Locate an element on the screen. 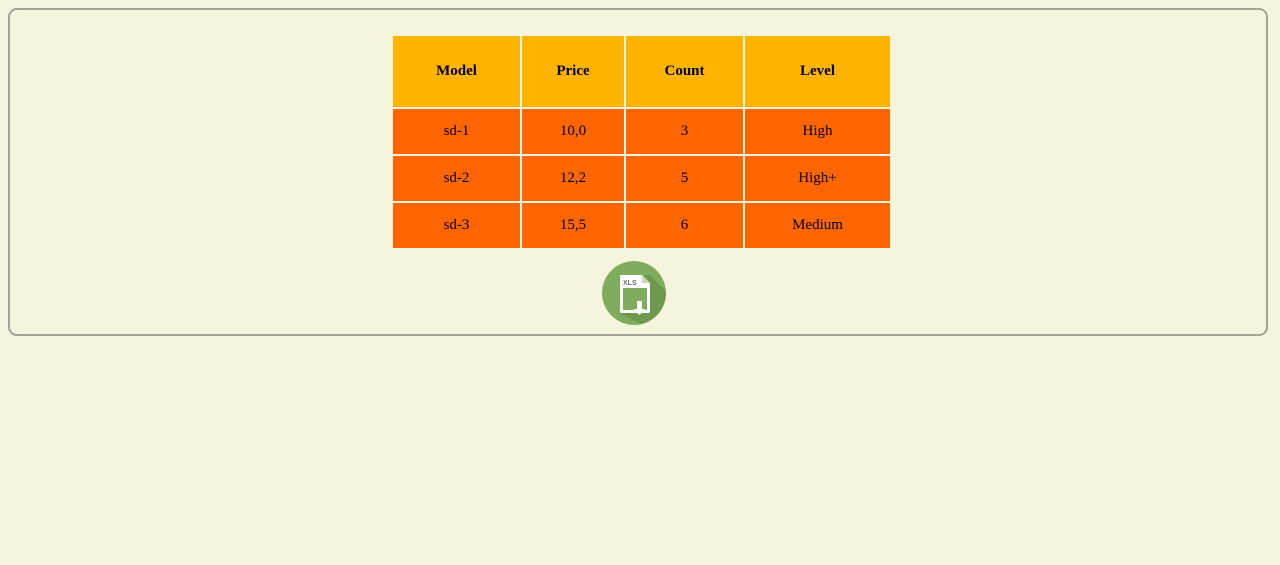 The width and height of the screenshot is (1280, 565). column-header-count: Count is located at coordinates (684, 71).